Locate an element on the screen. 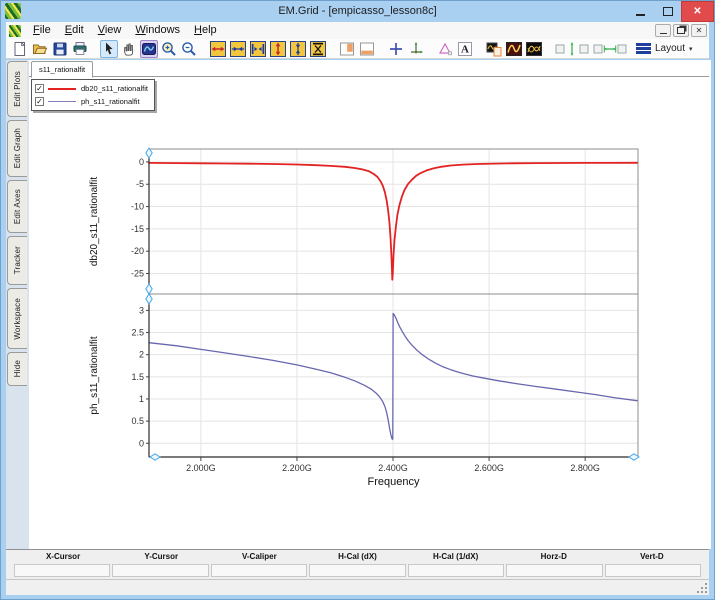  expand-x-icon is located at coordinates (218, 49).